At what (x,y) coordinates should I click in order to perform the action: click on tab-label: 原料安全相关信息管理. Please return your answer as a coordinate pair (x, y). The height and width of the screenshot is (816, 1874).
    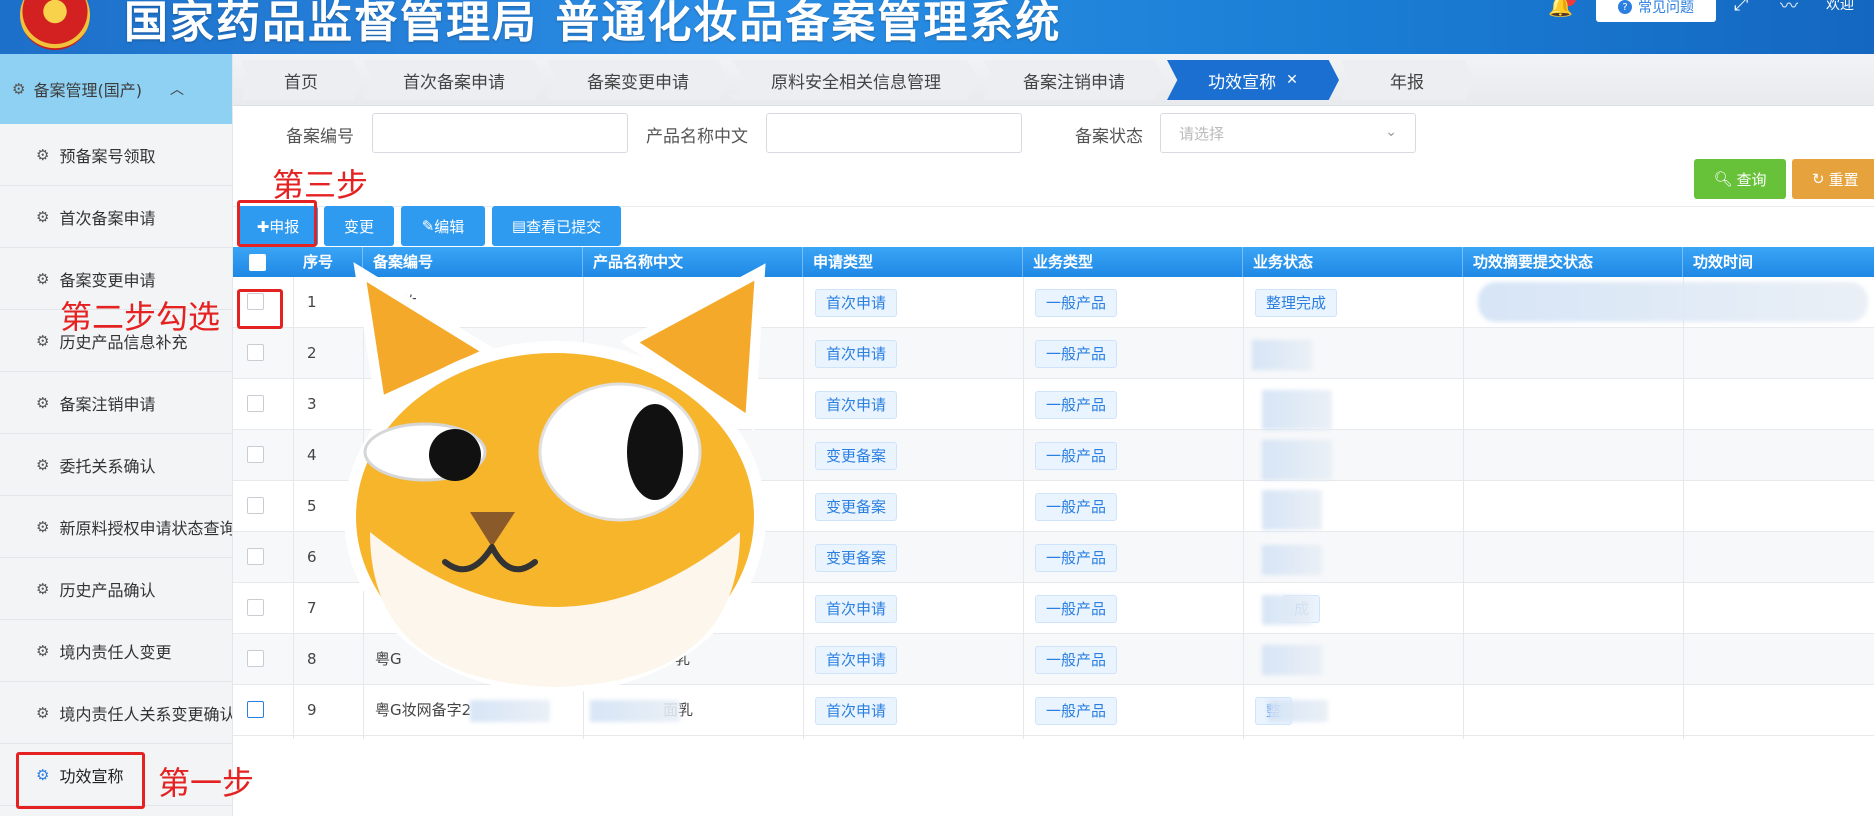
    Looking at the image, I should click on (856, 82).